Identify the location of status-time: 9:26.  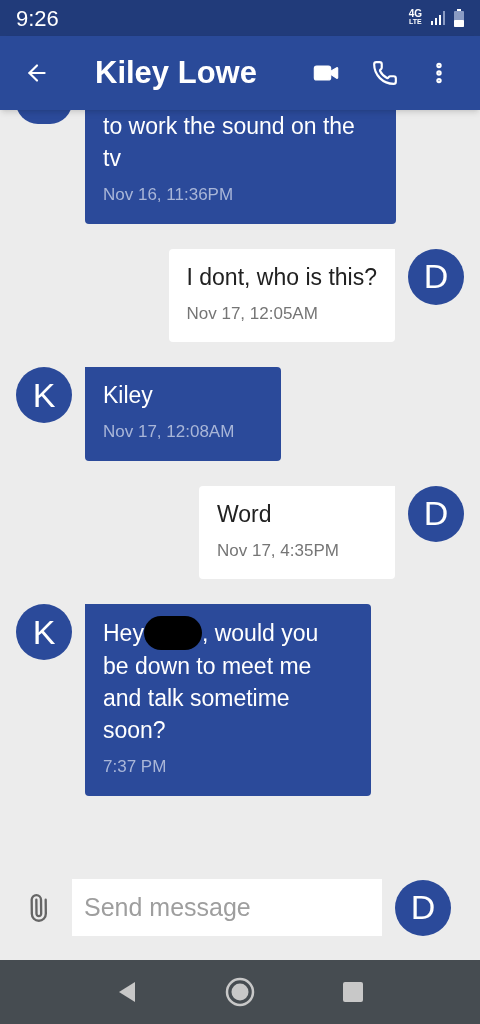
(37, 18).